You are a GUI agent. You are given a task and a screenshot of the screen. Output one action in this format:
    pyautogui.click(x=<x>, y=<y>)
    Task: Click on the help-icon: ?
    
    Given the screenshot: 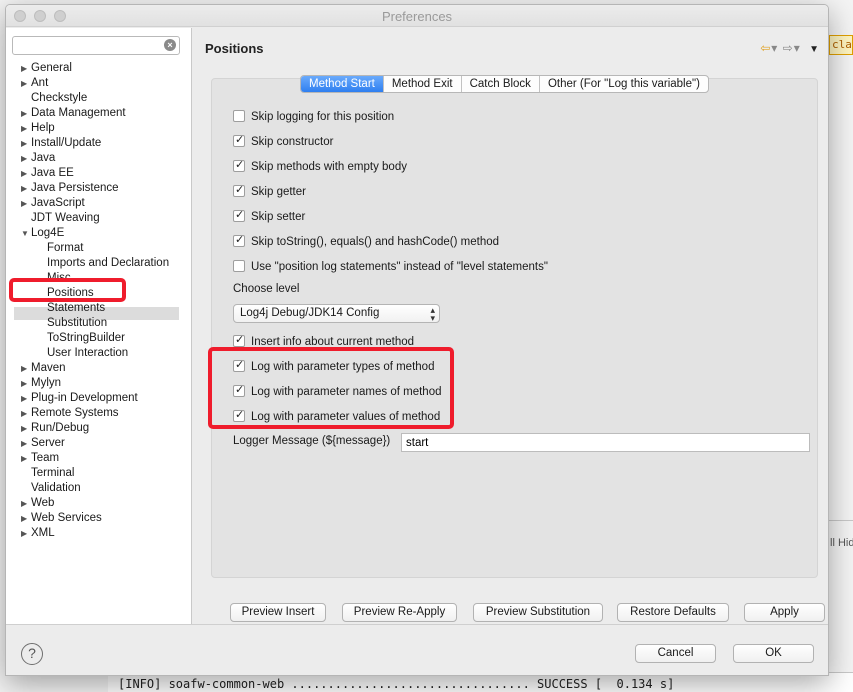 What is the action you would take?
    pyautogui.click(x=32, y=654)
    